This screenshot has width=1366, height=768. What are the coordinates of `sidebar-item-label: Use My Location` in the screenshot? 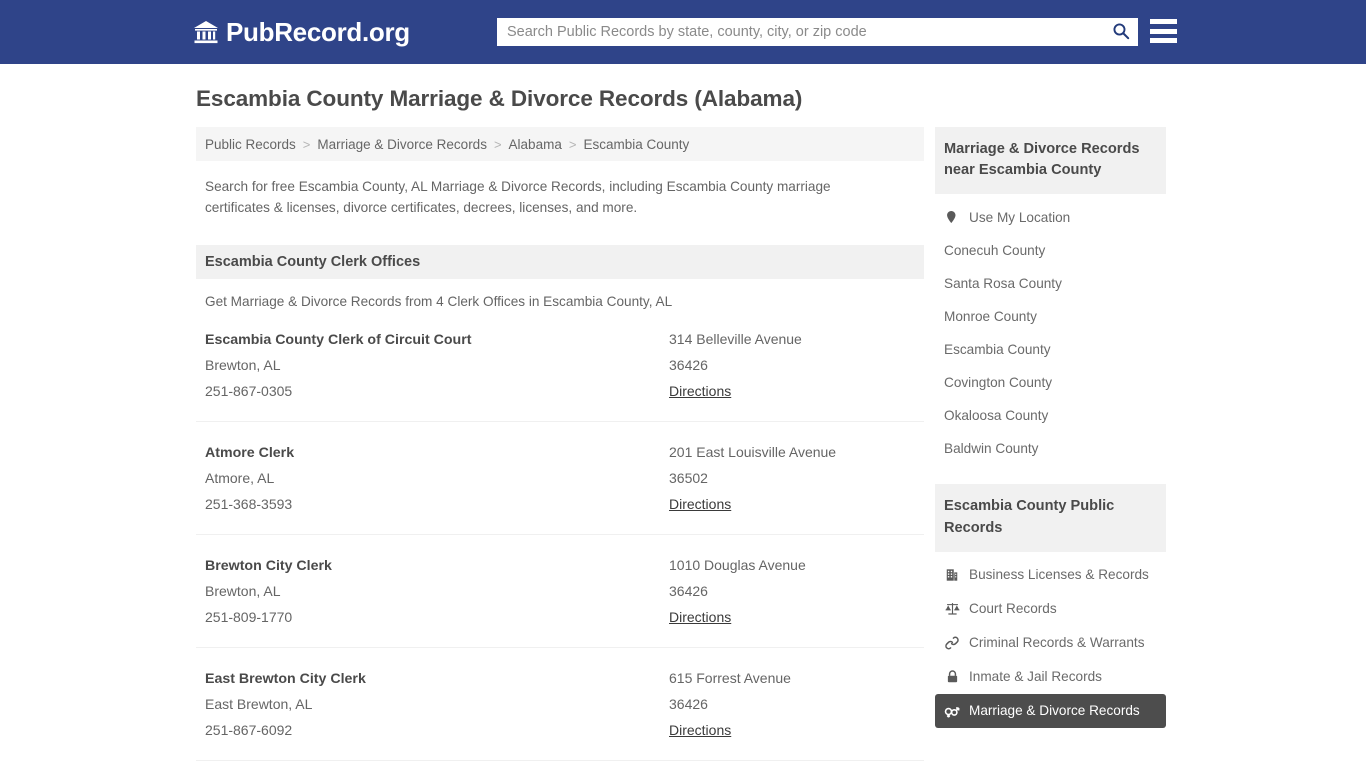 It's located at (1020, 217).